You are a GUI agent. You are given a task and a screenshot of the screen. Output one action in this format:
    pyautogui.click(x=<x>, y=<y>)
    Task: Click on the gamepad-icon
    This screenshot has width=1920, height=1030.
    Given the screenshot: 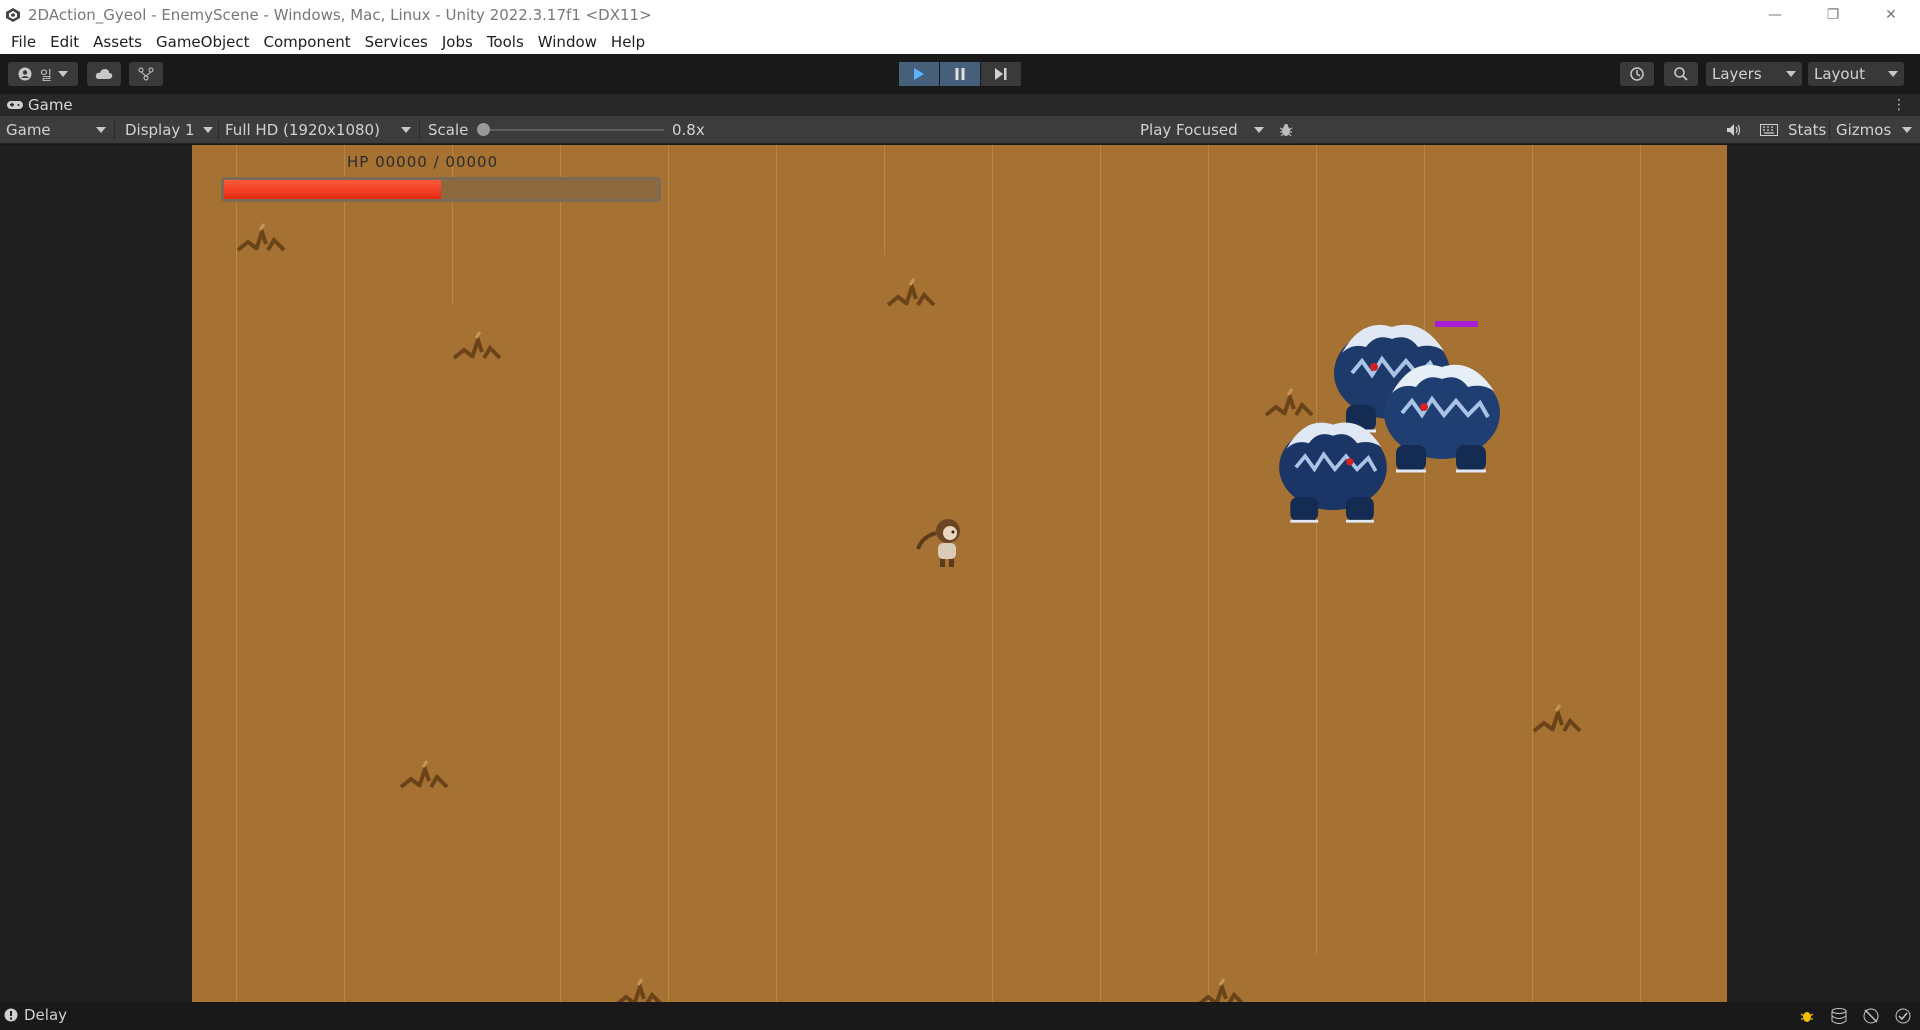 What is the action you would take?
    pyautogui.click(x=15, y=105)
    